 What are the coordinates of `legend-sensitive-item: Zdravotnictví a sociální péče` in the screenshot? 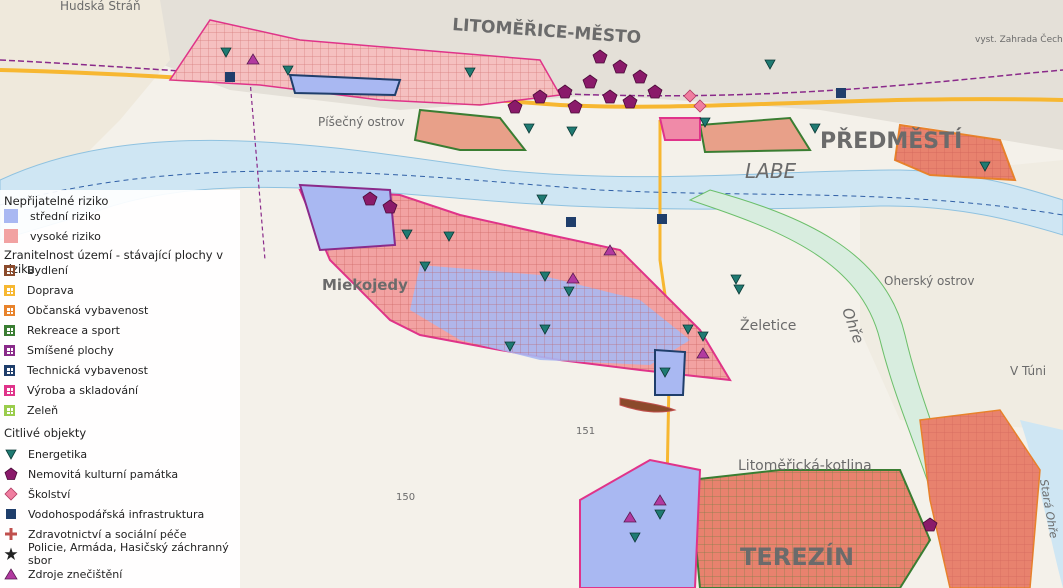 It's located at (95, 534).